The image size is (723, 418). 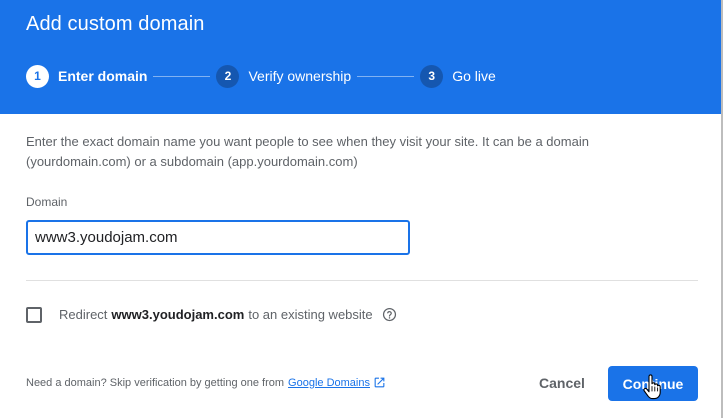 I want to click on domain-field-label: Domain, so click(x=47, y=202).